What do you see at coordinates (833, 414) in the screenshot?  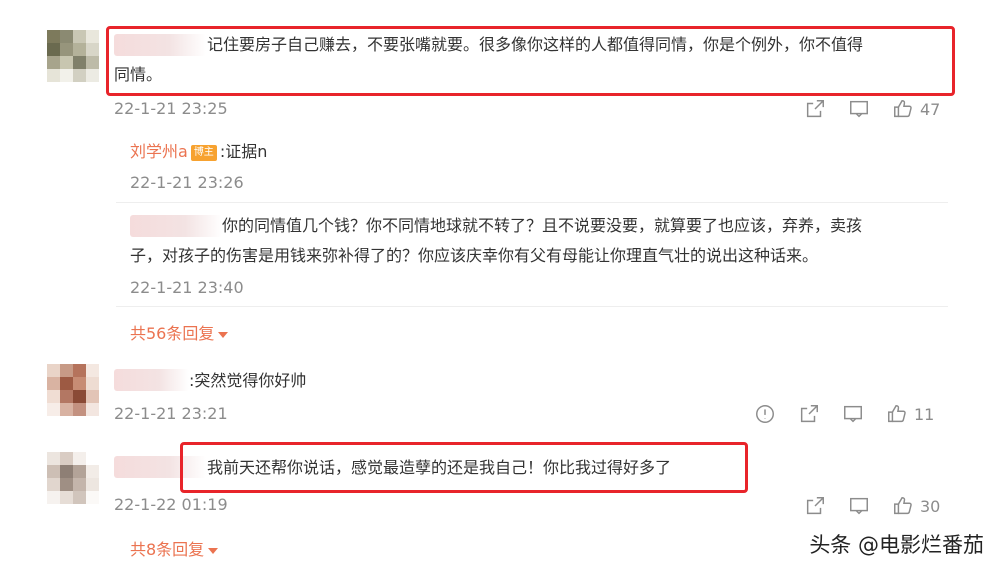 I see `comment-actions: 11` at bounding box center [833, 414].